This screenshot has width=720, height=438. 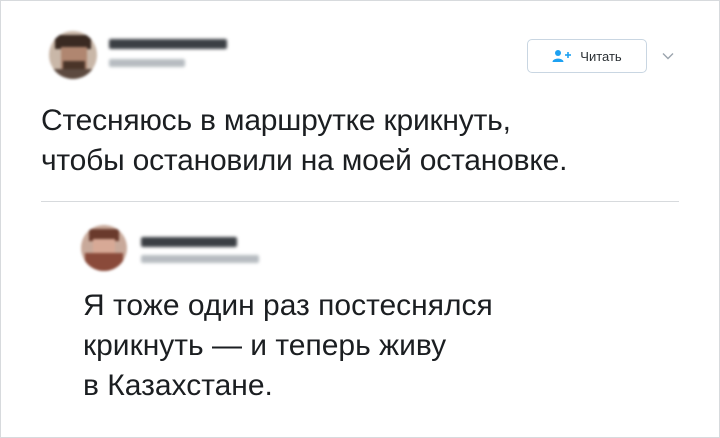 What do you see at coordinates (200, 259) in the screenshot?
I see `reply-author-handle` at bounding box center [200, 259].